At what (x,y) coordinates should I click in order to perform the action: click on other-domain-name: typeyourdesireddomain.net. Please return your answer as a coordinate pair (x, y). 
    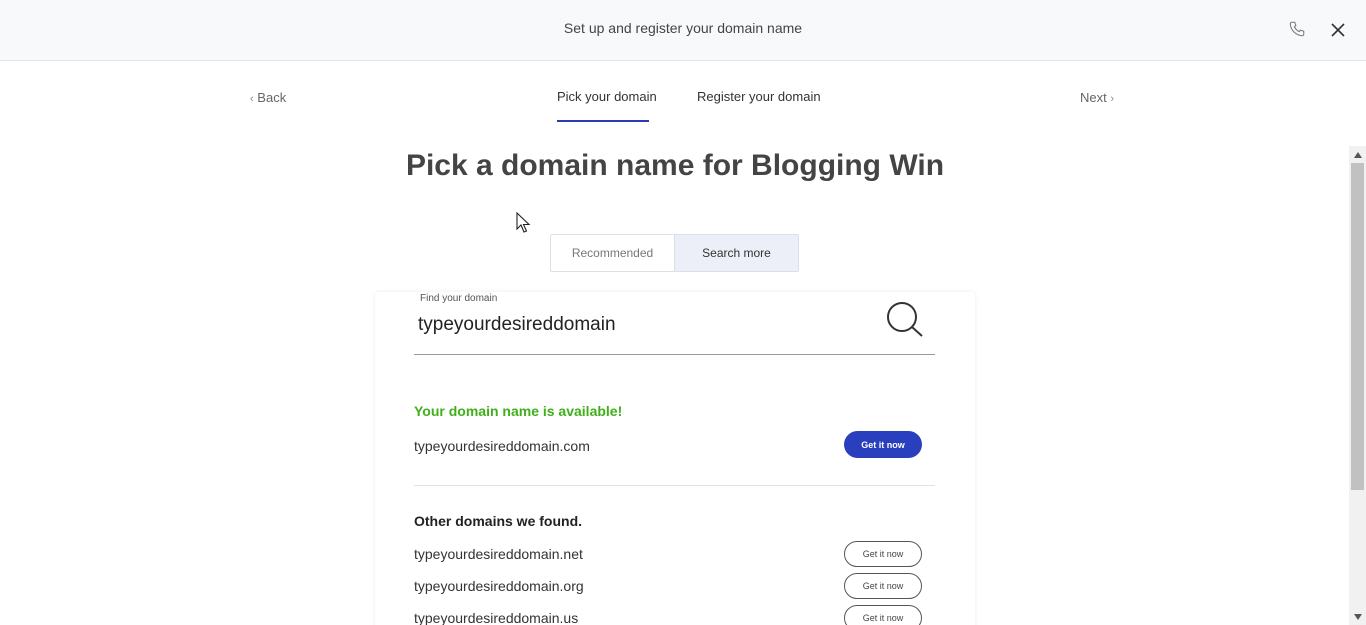
    Looking at the image, I should click on (498, 554).